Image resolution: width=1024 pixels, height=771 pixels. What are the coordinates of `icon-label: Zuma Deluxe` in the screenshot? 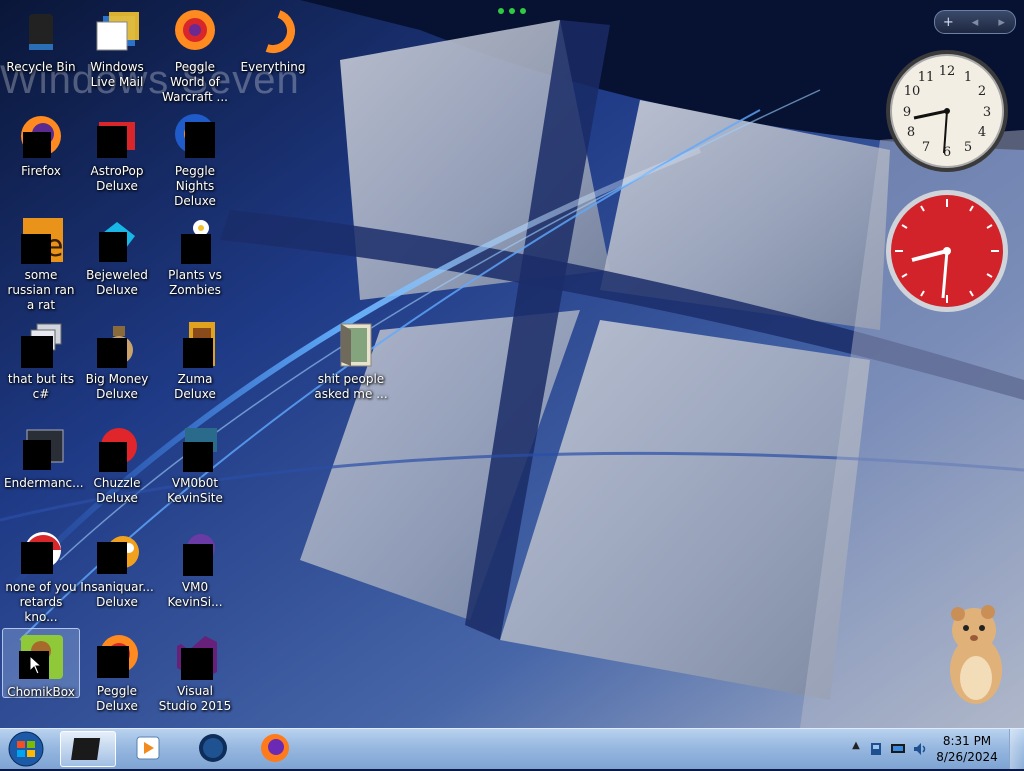 It's located at (195, 386).